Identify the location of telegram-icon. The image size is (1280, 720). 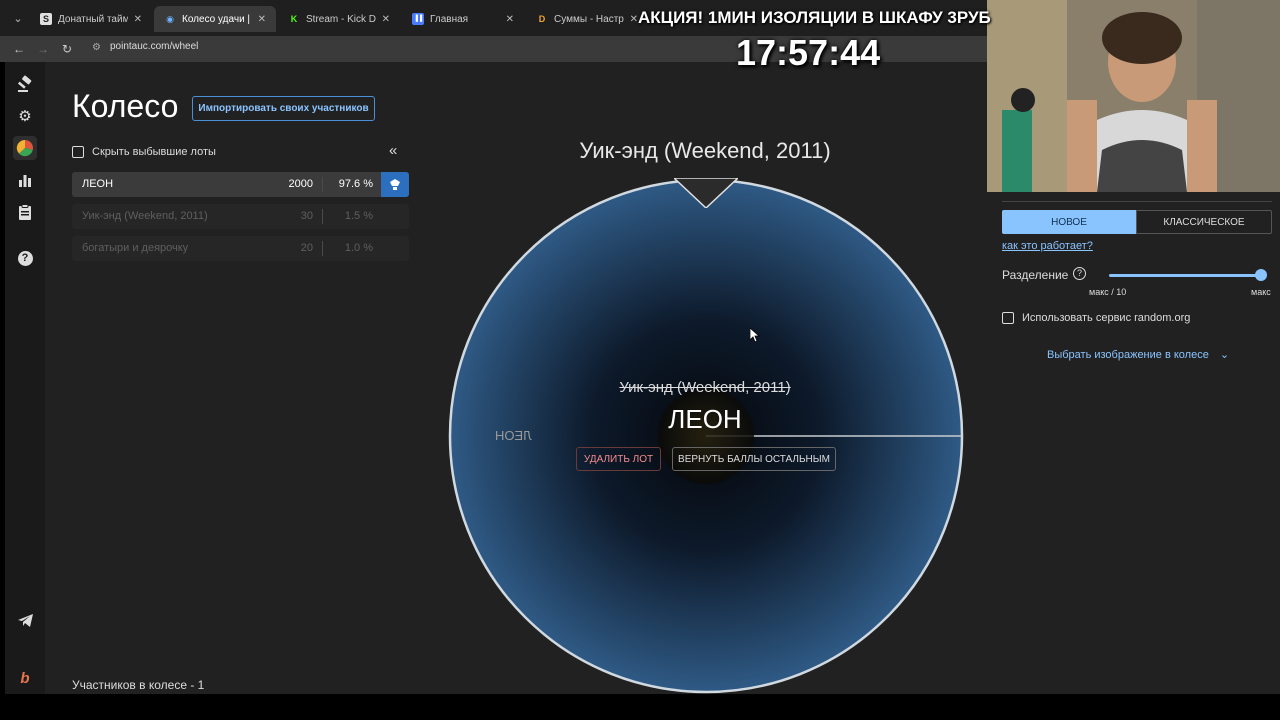
(25, 620).